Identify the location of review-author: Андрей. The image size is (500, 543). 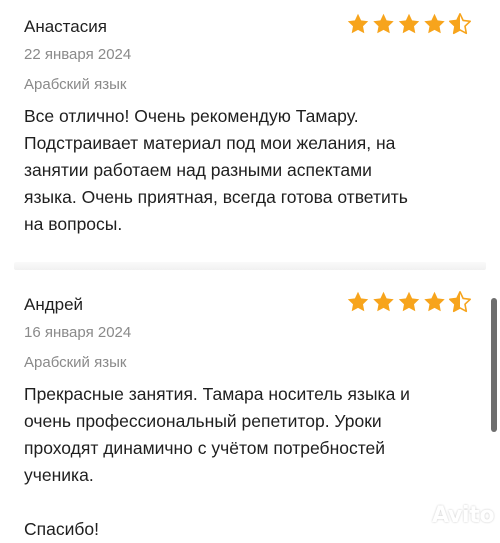
(54, 304).